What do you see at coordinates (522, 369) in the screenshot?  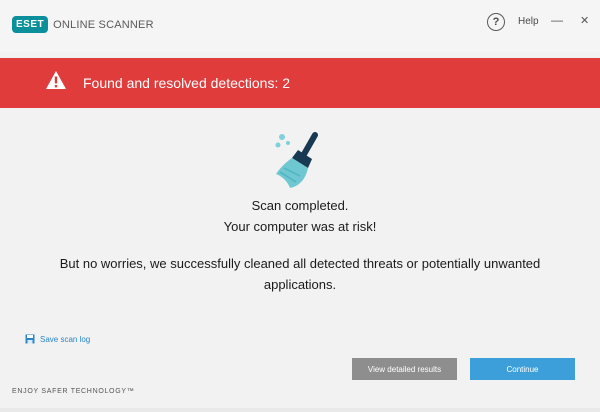 I see `continue-button: Continue` at bounding box center [522, 369].